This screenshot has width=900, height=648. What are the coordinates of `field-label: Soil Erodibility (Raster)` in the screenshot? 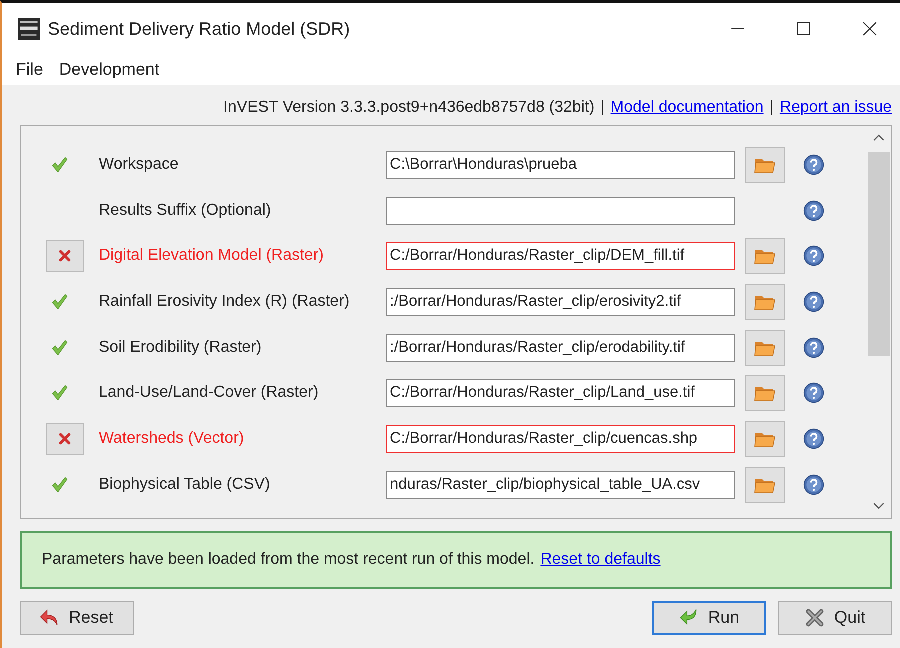 It's located at (181, 347).